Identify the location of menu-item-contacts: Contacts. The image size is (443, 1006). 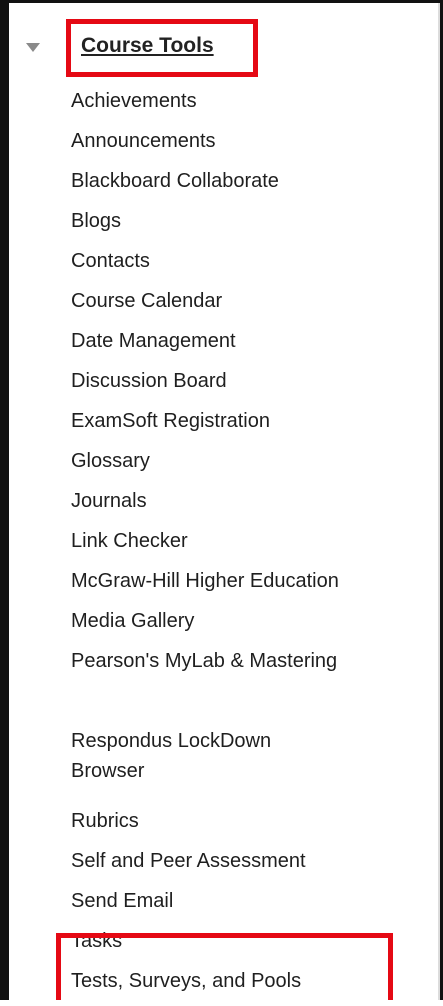
(206, 266).